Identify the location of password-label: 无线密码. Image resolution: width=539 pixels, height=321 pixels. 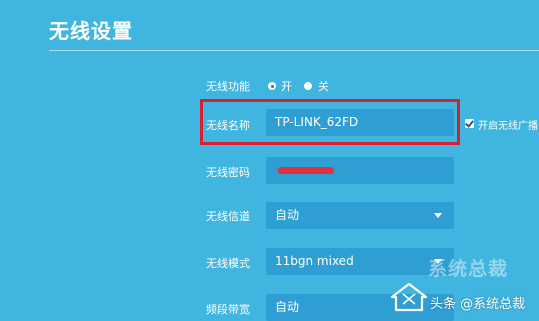
(228, 172).